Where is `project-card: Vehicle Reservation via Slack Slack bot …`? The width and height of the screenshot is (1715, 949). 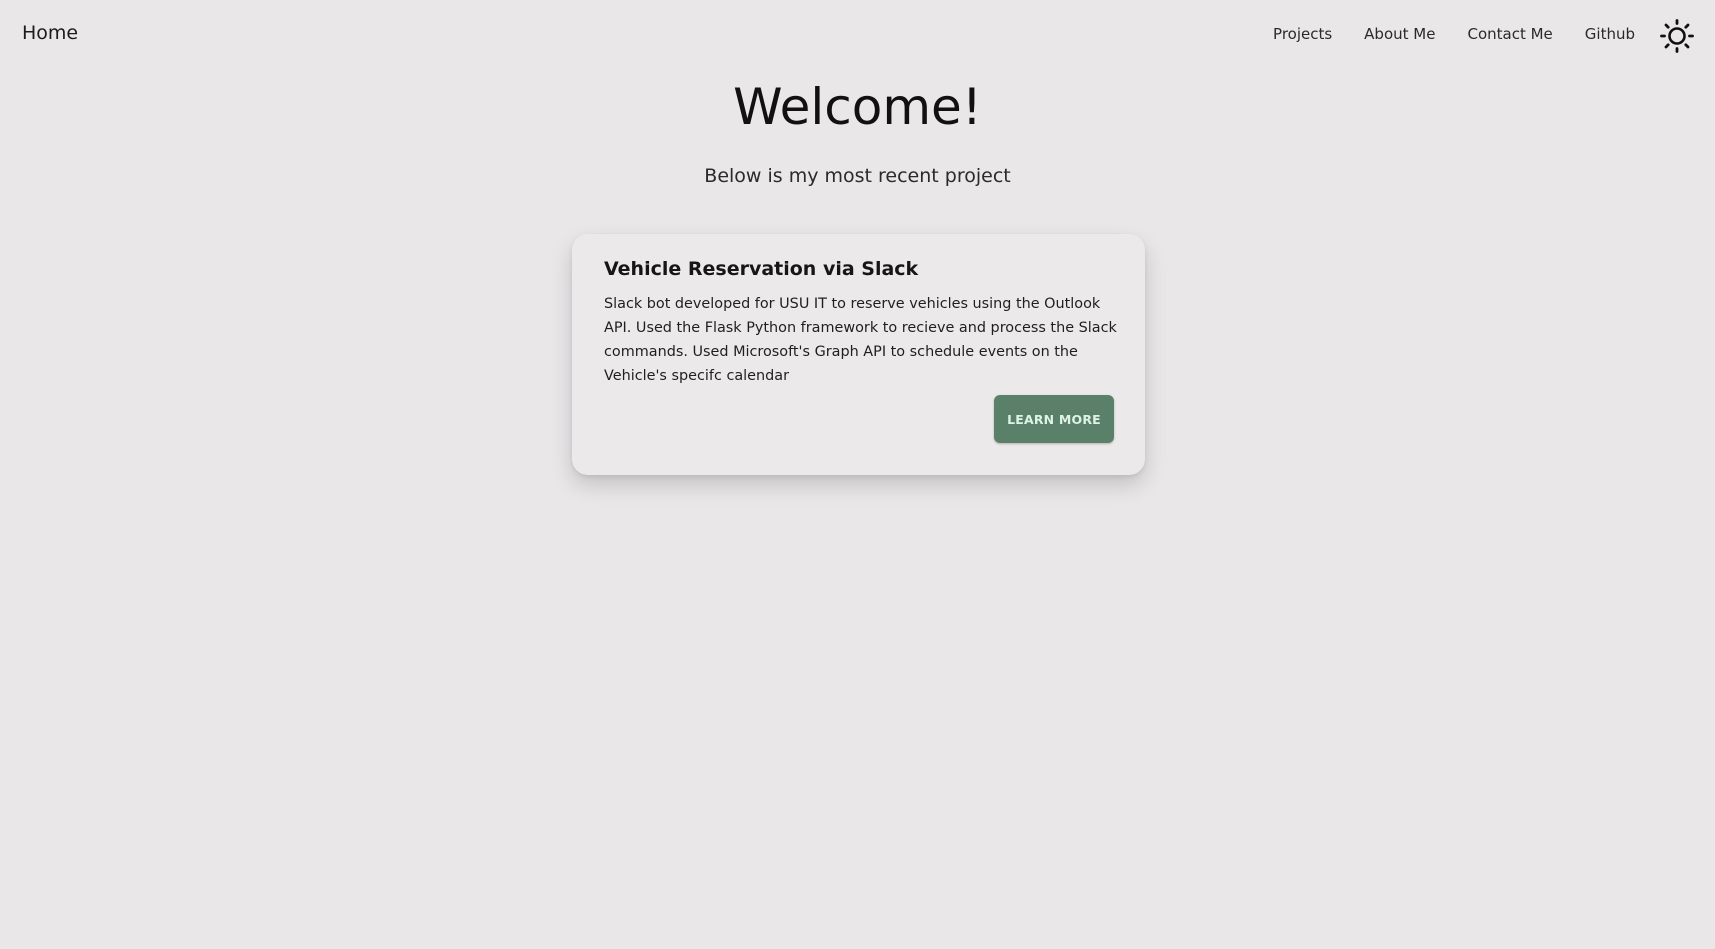 project-card: Vehicle Reservation via Slack Slack bot … is located at coordinates (858, 354).